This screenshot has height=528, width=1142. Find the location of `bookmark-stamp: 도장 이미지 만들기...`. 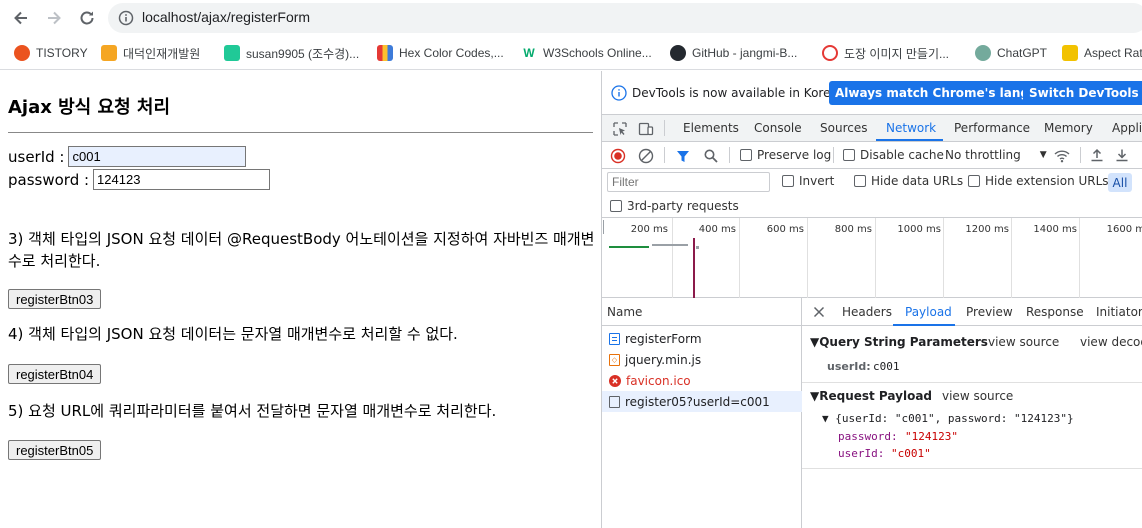

bookmark-stamp: 도장 이미지 만들기... is located at coordinates (885, 53).